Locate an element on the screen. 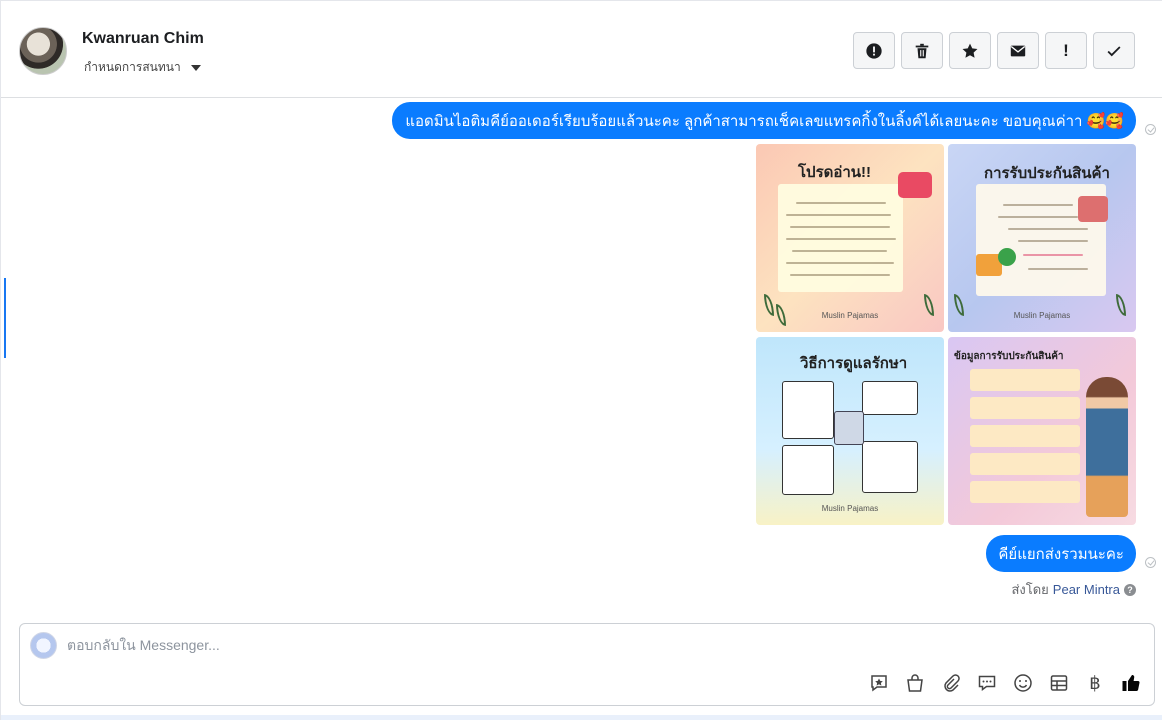 The height and width of the screenshot is (720, 1162). delete-button is located at coordinates (922, 50).